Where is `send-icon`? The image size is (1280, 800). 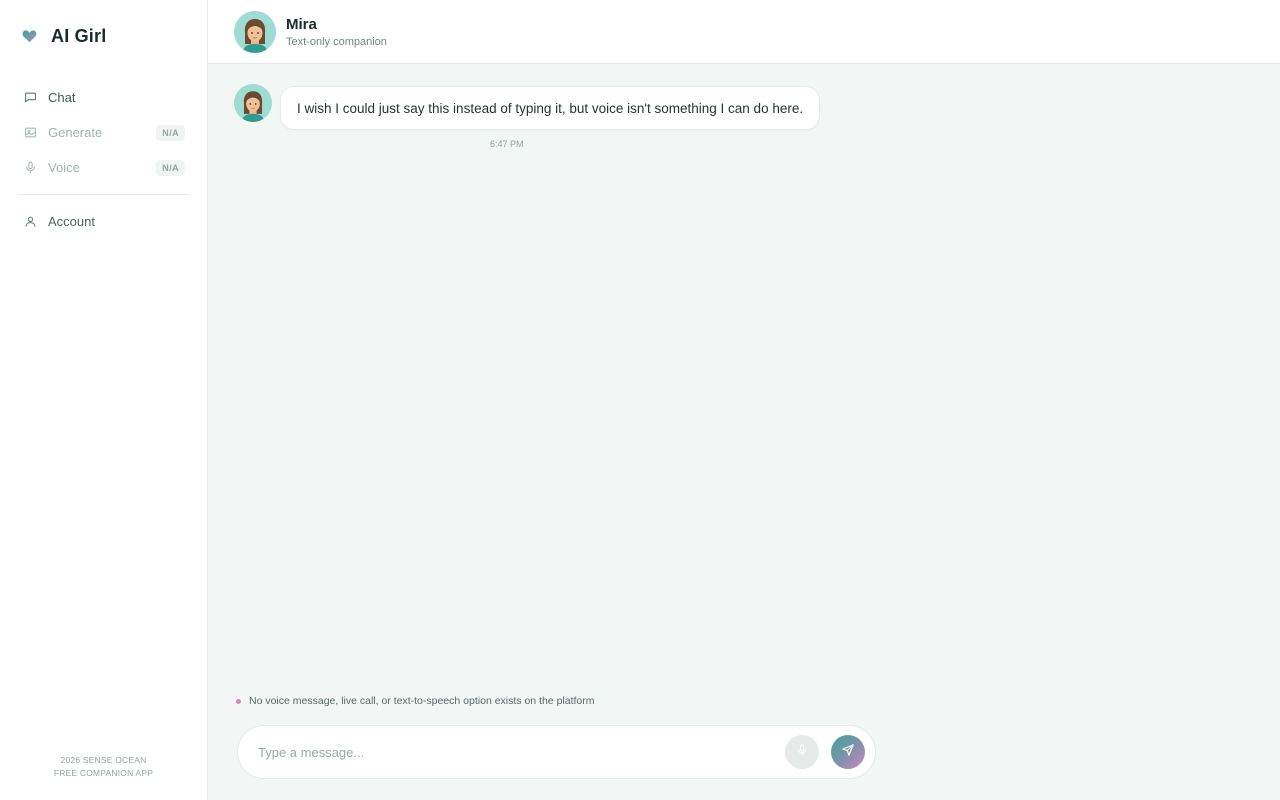 send-icon is located at coordinates (848, 752).